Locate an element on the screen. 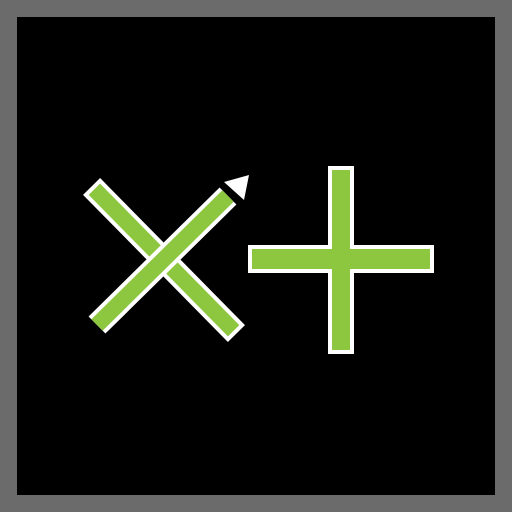 Image resolution: width=512 pixels, height=512 pixels. pencil-icon is located at coordinates (166, 258).